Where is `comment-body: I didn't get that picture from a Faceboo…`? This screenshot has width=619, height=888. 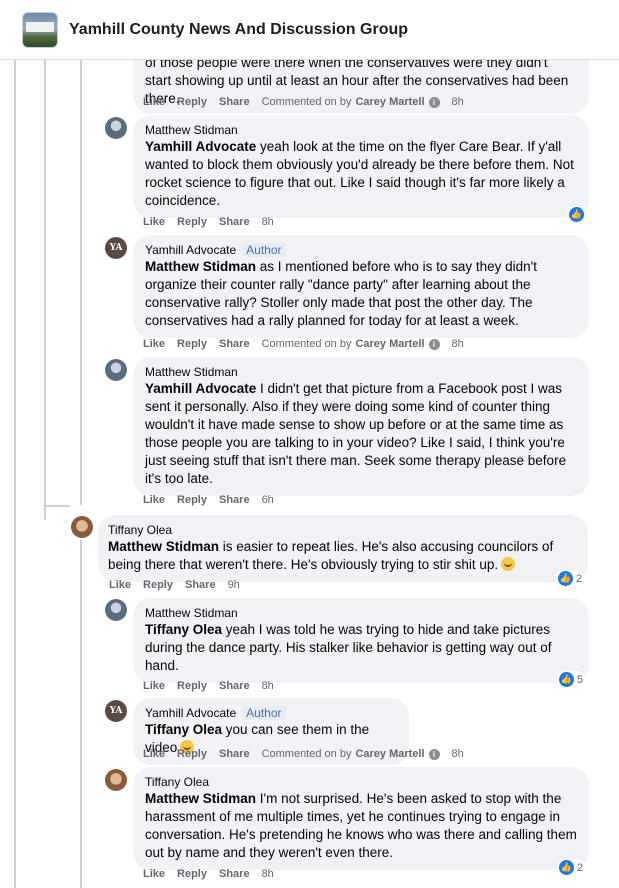 comment-body: I didn't get that picture from a Faceboo… is located at coordinates (356, 433).